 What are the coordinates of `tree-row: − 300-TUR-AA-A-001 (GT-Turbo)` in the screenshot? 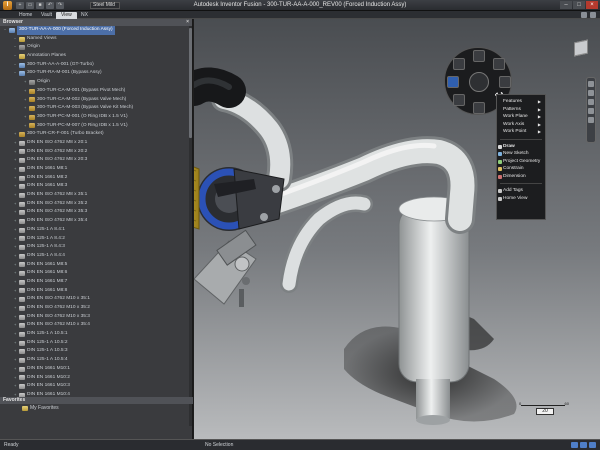 It's located at (95, 65).